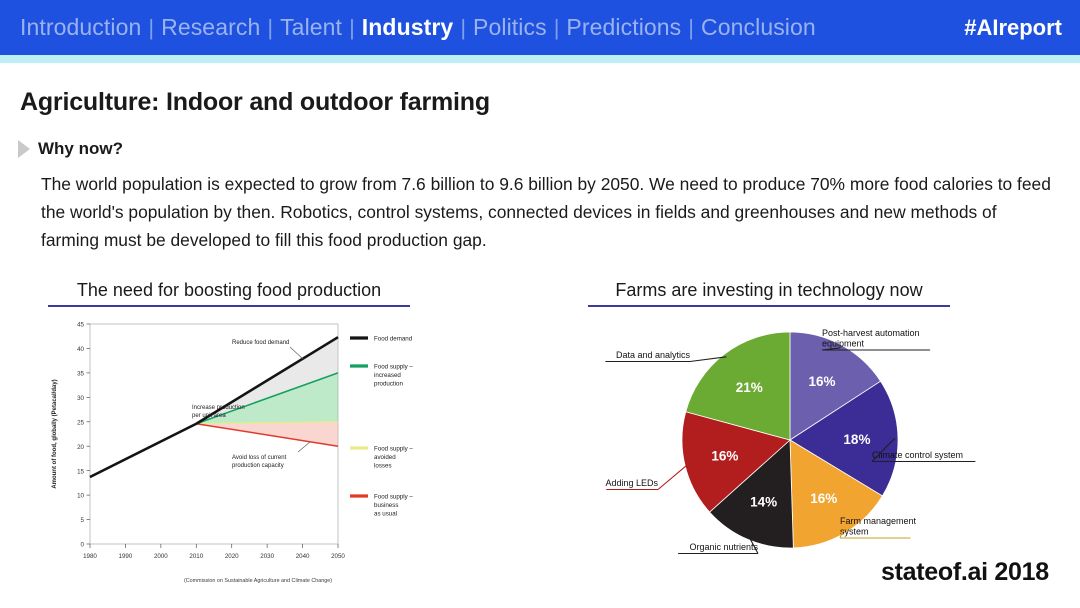  I want to click on svg-text: system, so click(854, 532).